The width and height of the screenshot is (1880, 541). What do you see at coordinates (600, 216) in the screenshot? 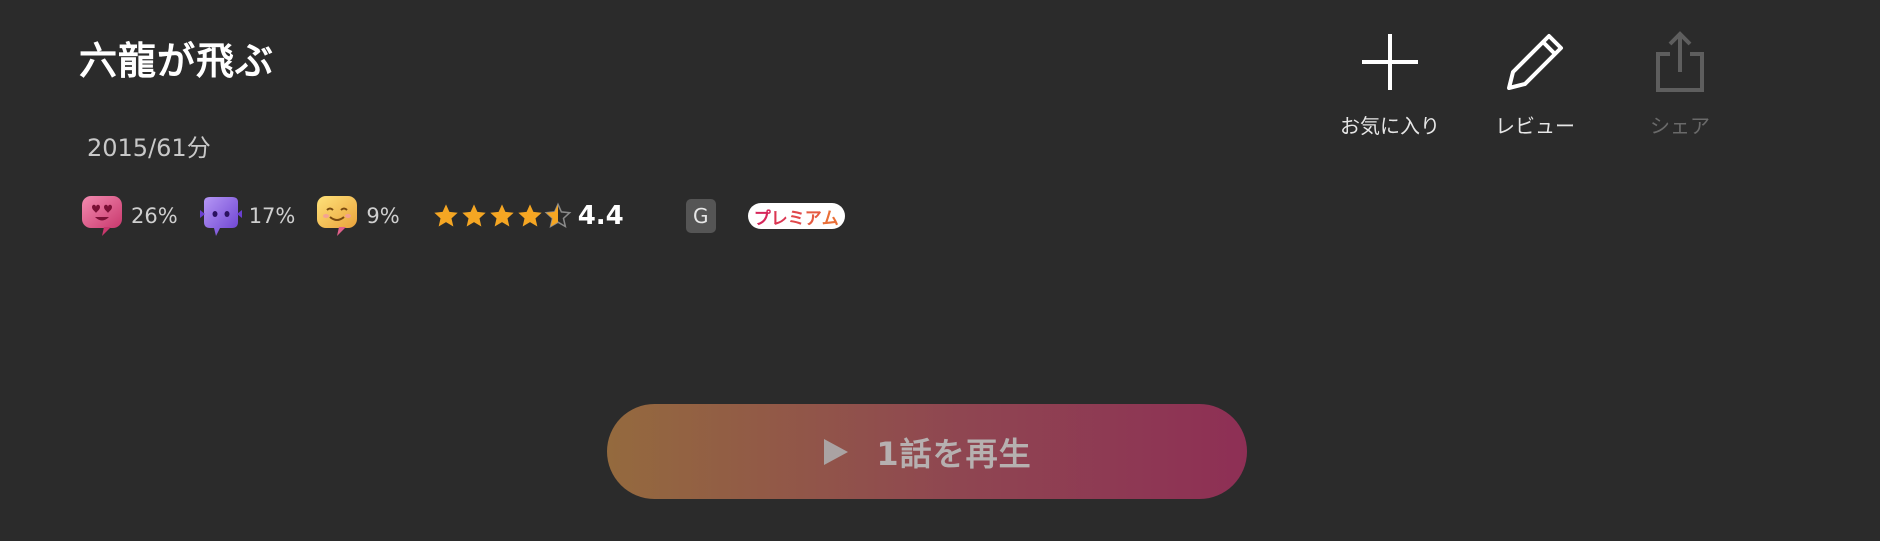
I see `rating-value: 4.4` at bounding box center [600, 216].